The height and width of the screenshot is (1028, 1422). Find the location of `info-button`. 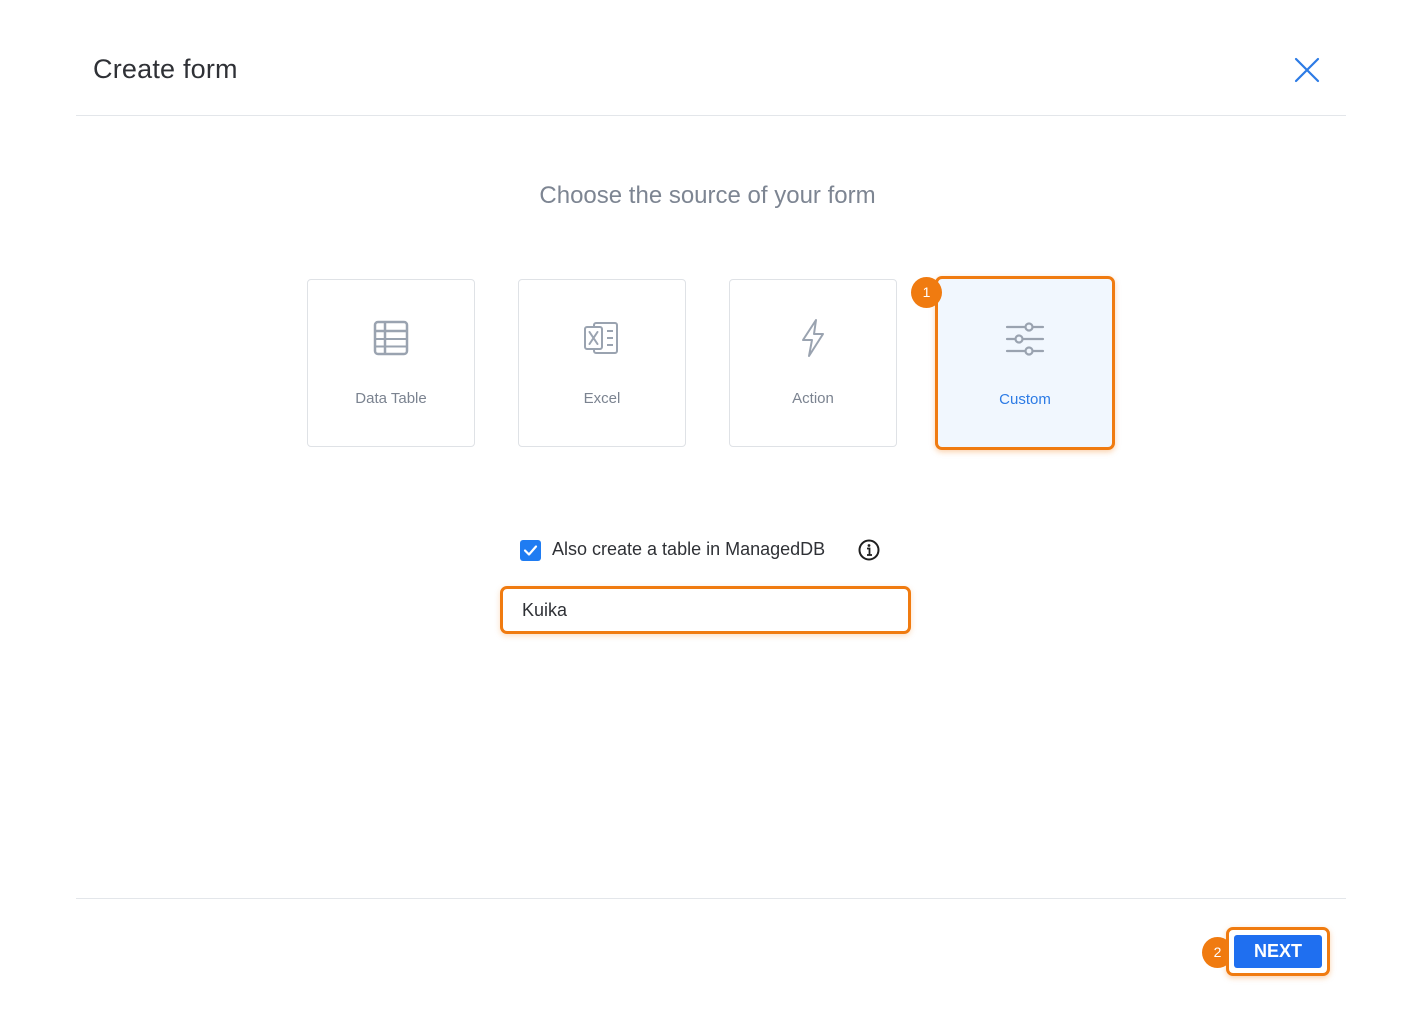

info-button is located at coordinates (869, 550).